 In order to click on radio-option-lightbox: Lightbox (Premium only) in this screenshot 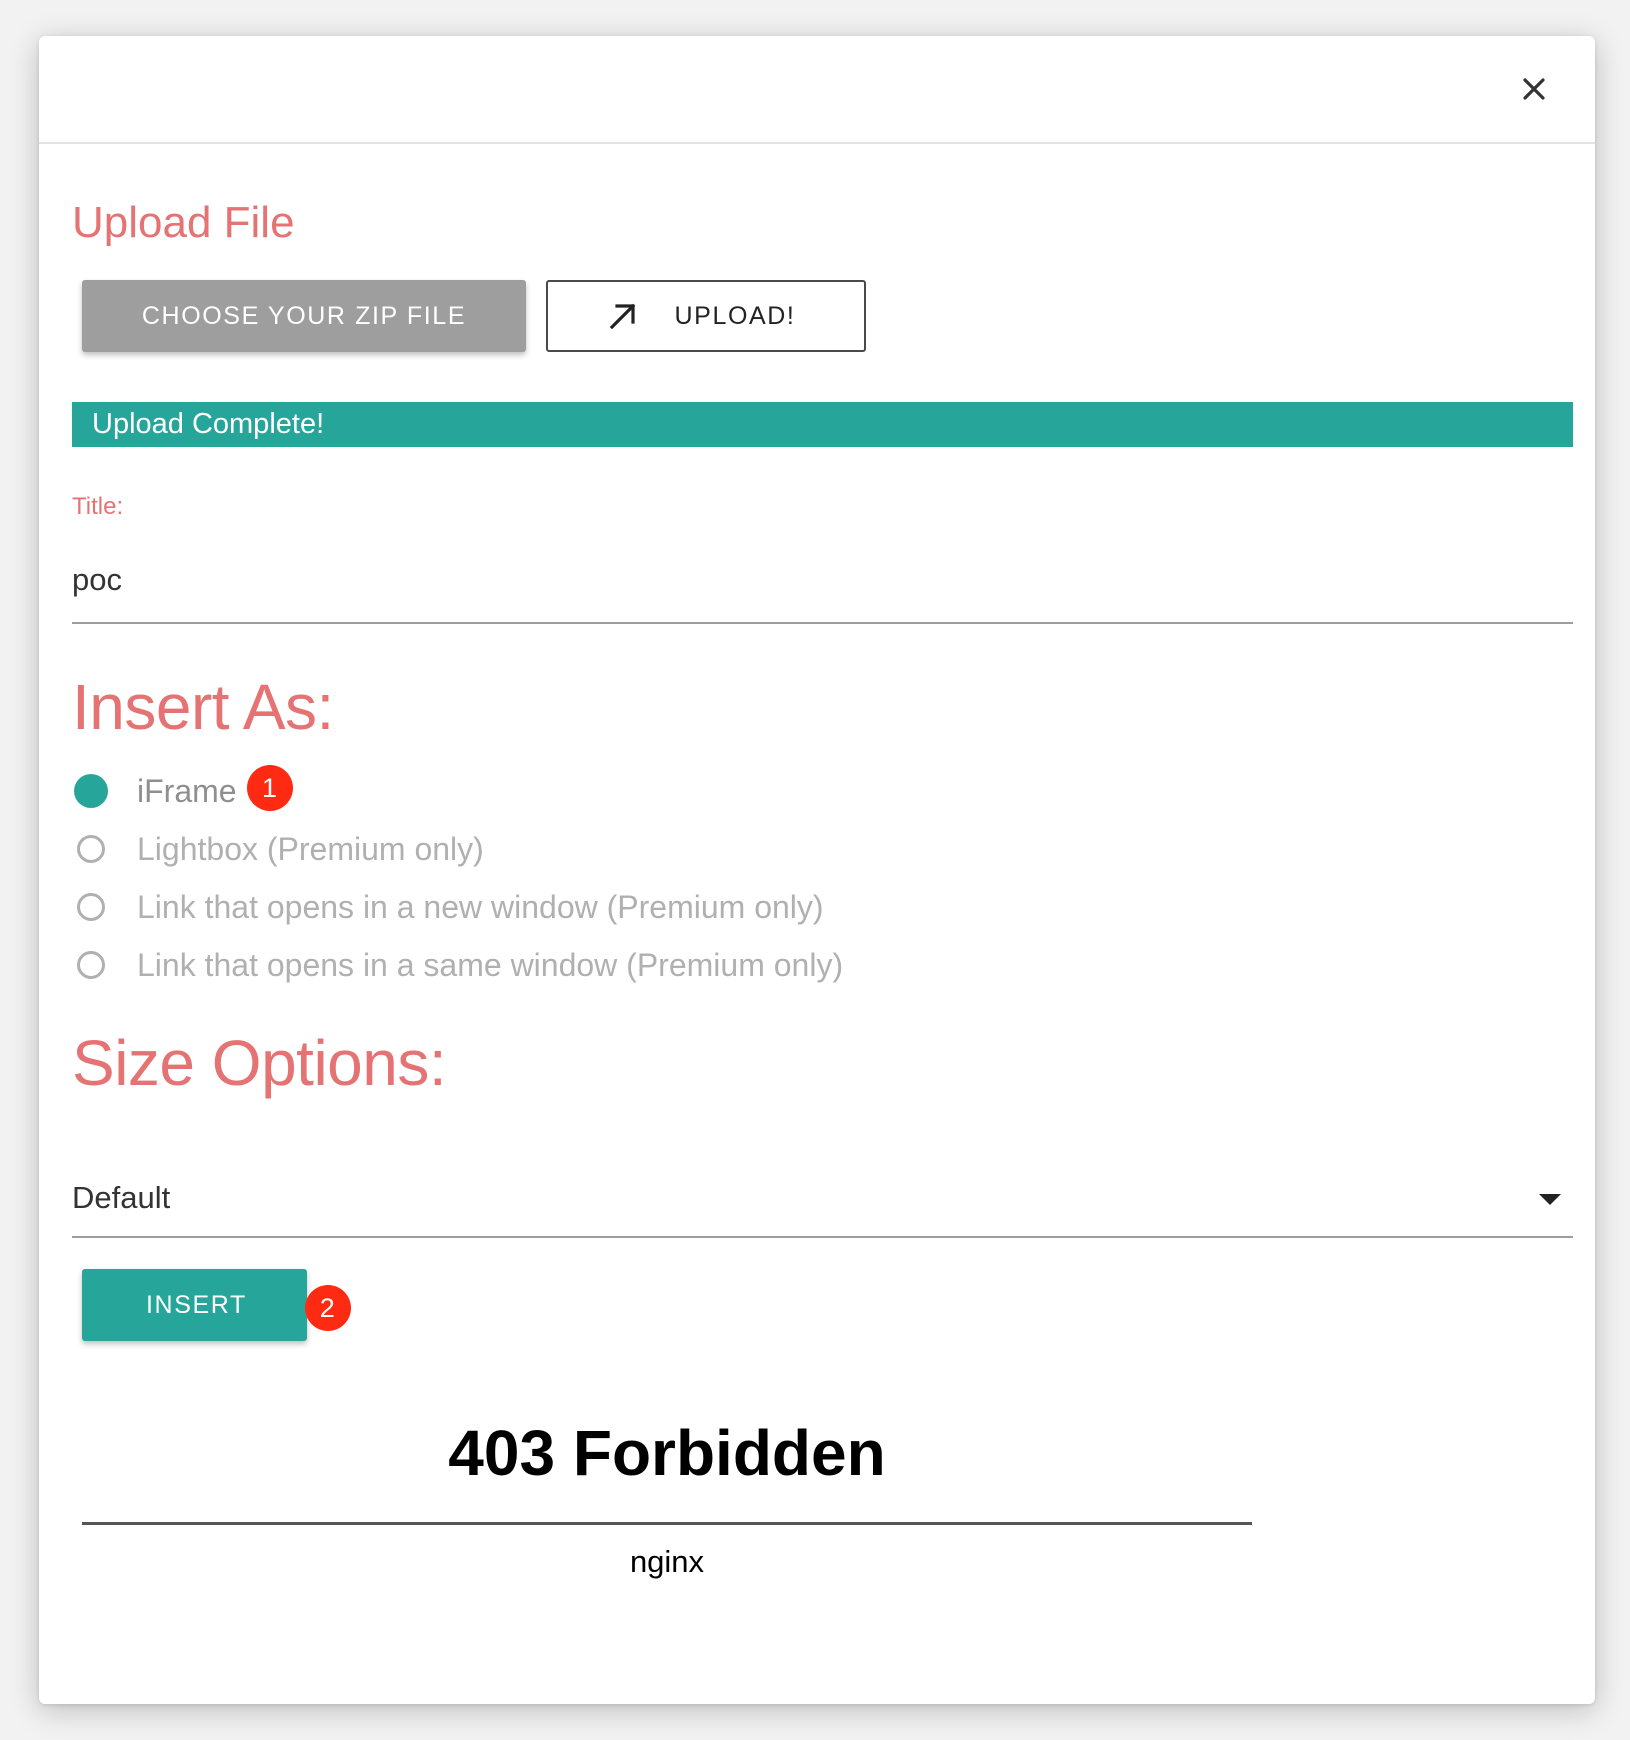, I will do `click(280, 849)`.